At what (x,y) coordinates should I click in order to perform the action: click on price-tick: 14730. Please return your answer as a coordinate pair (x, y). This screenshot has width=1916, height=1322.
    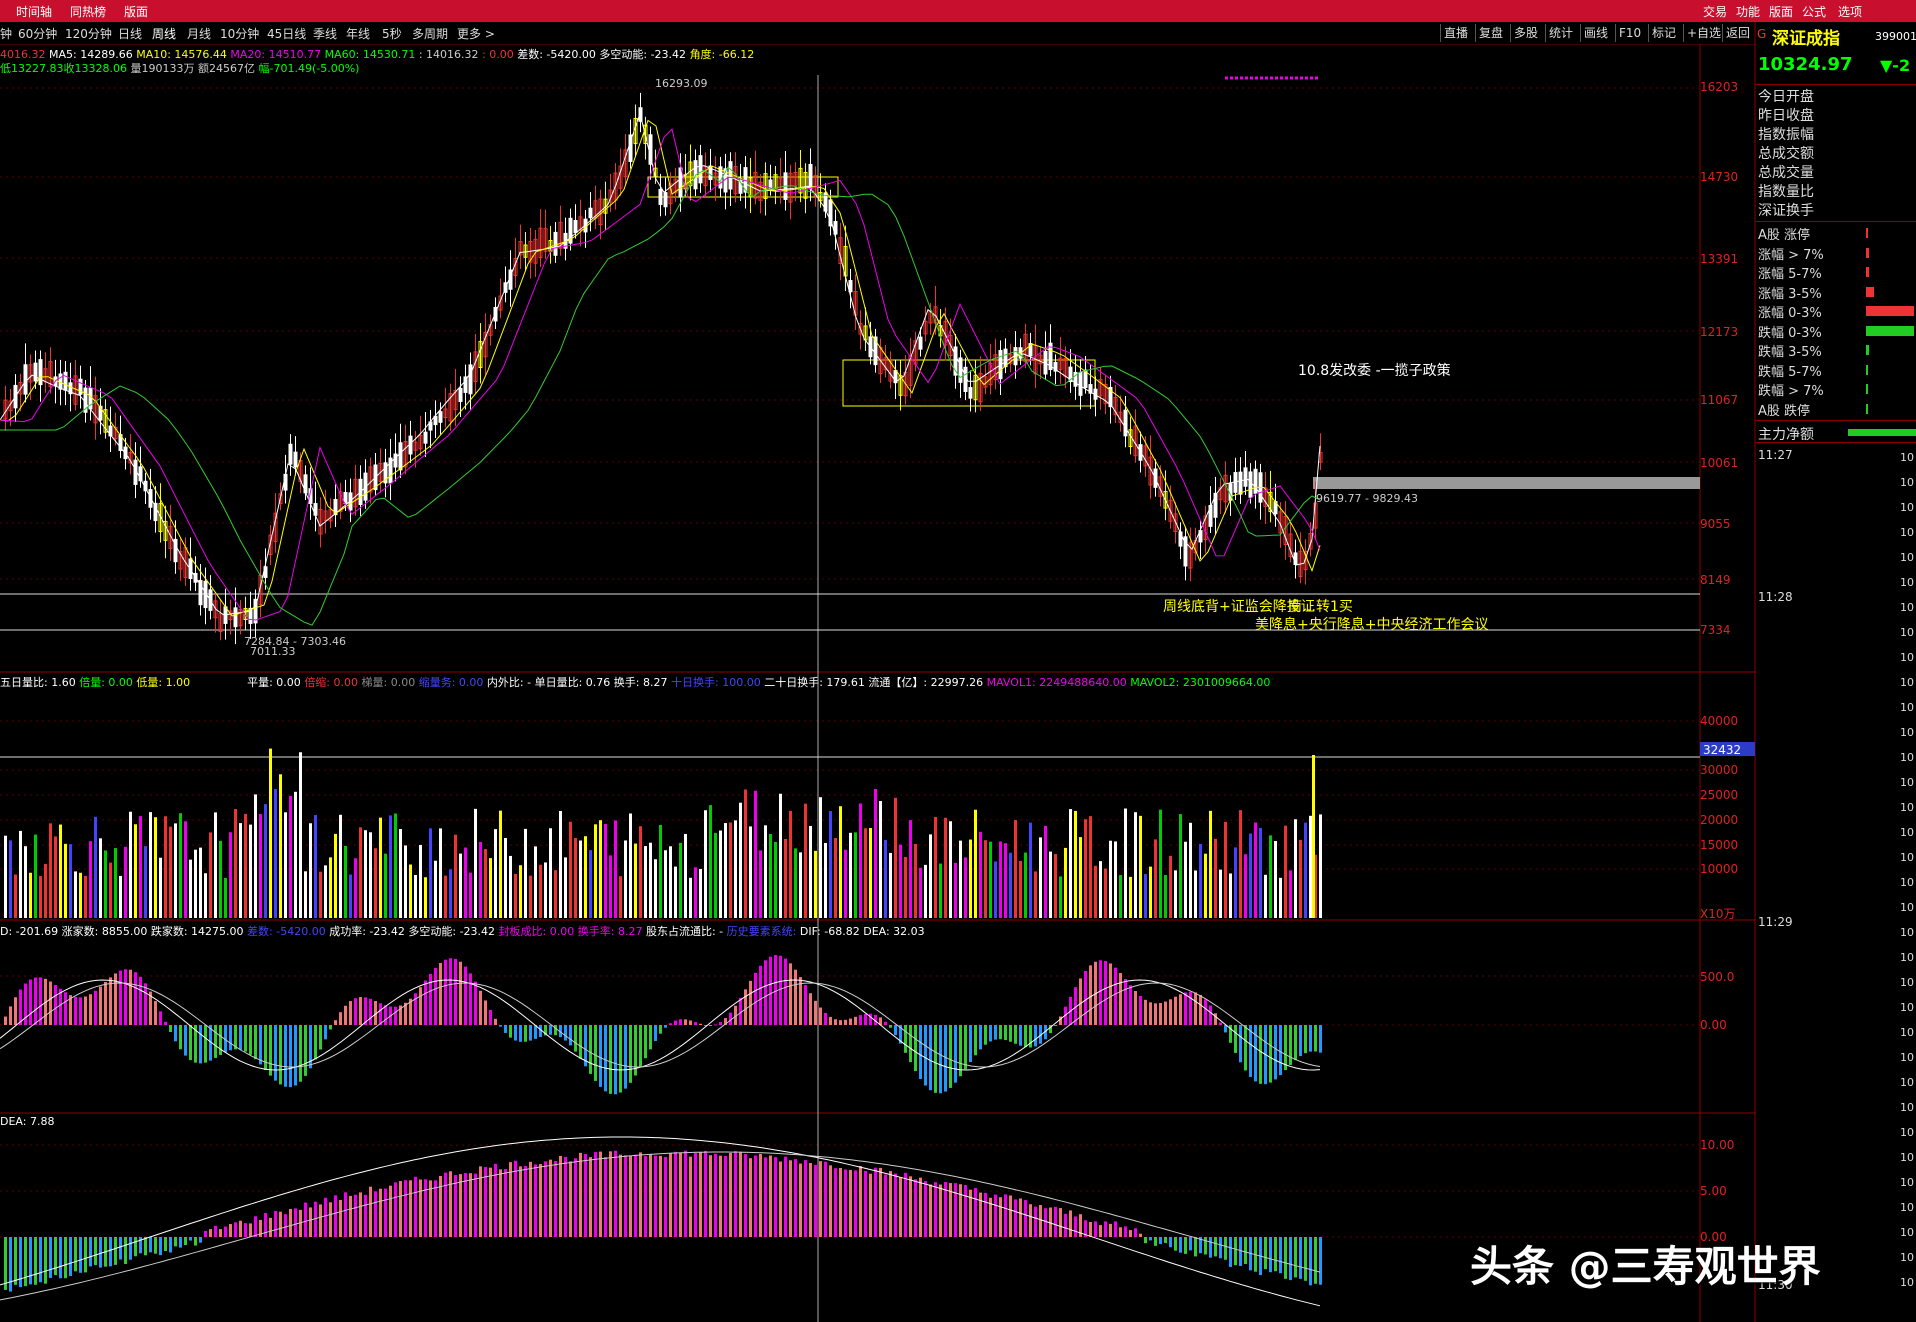
    Looking at the image, I should click on (1719, 177).